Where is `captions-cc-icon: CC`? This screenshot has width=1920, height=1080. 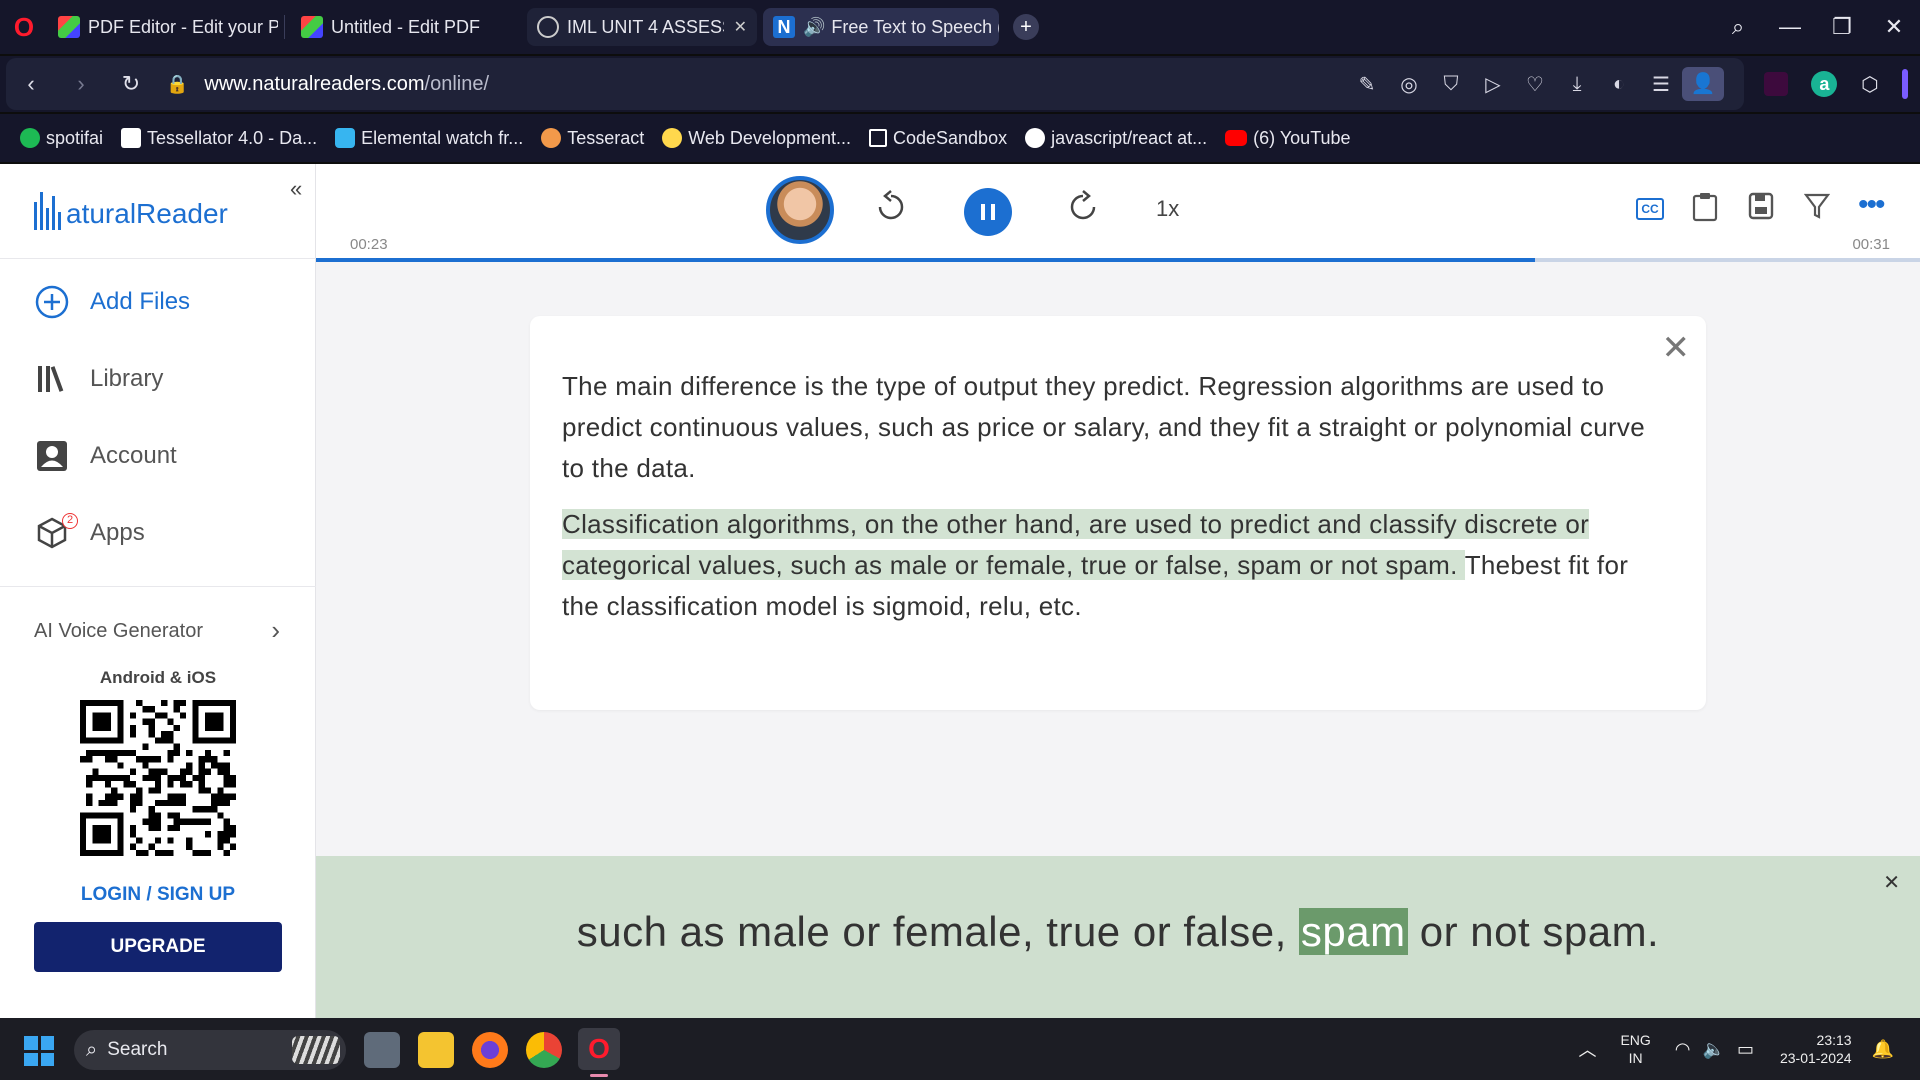
captions-cc-icon: CC is located at coordinates (1650, 209).